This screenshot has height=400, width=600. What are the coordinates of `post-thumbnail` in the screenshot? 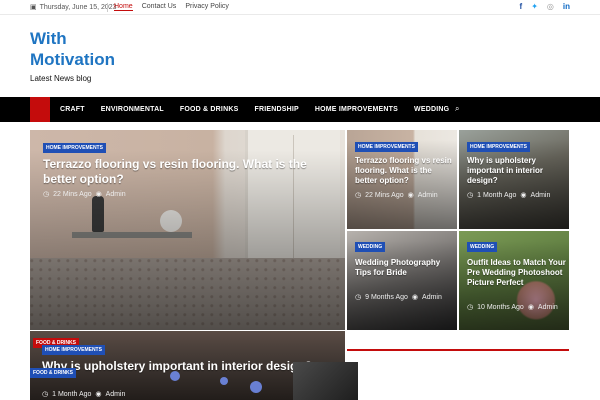 It's located at (325, 381).